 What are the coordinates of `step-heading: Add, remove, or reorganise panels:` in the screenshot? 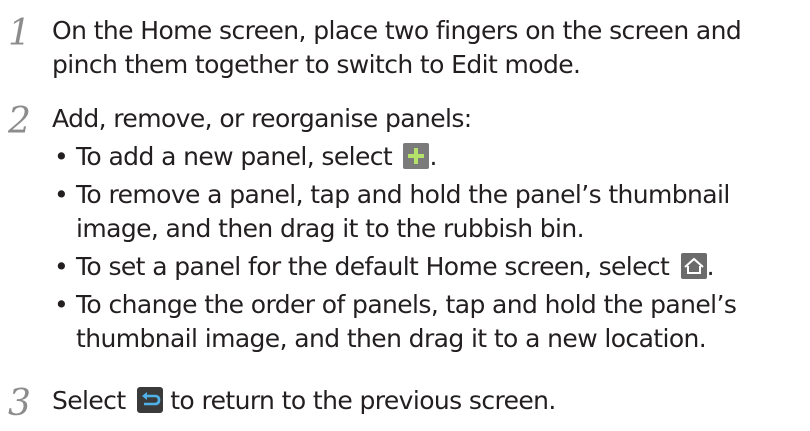 It's located at (262, 118).